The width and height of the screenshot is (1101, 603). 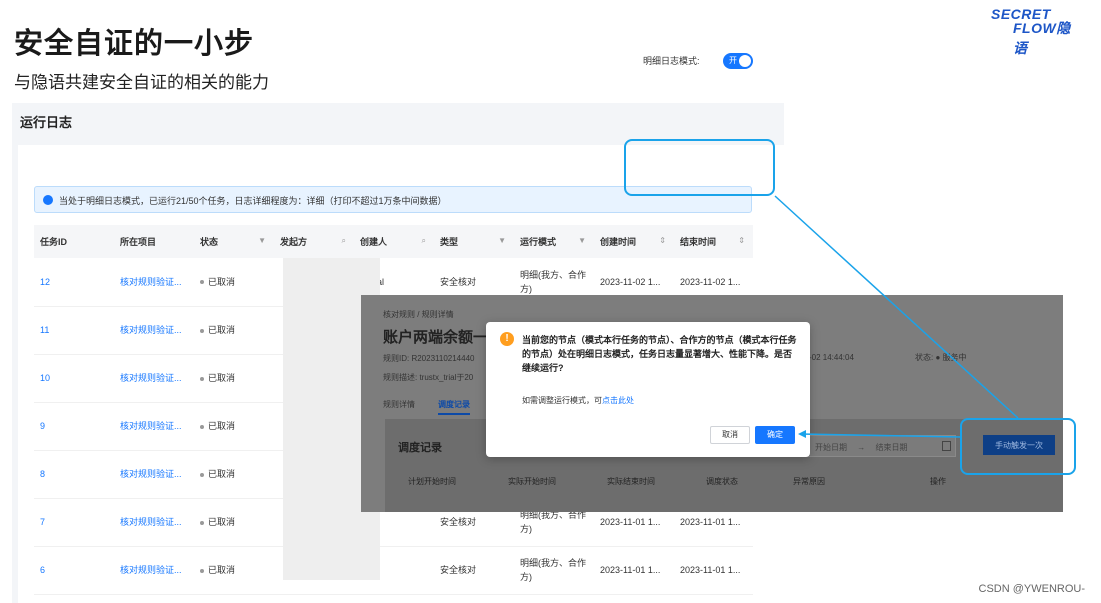 I want to click on watermark: CSDN @YWENROU-, so click(x=1032, y=589).